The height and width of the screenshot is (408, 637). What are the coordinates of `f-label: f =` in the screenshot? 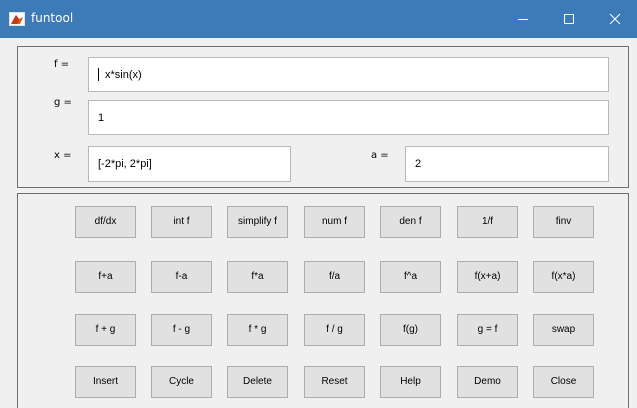 It's located at (62, 64).